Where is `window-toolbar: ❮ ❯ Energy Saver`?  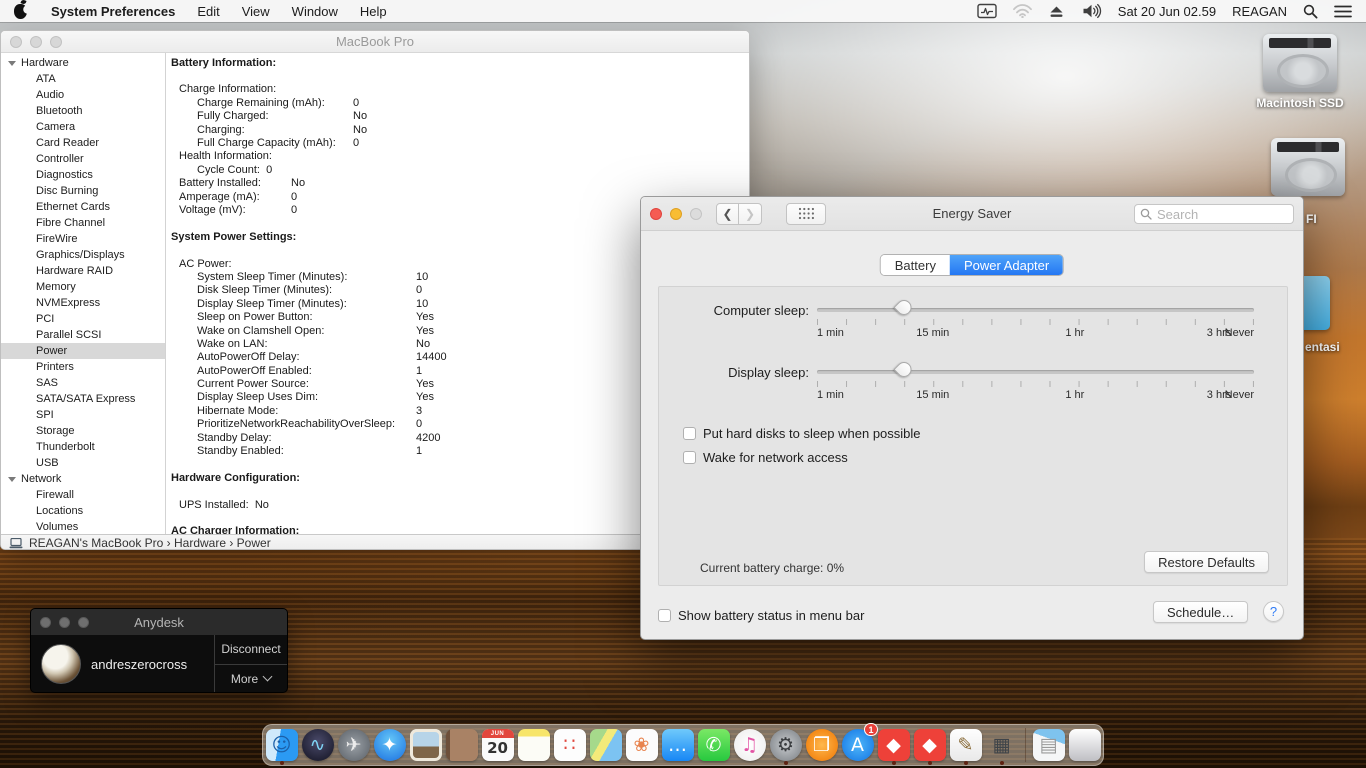 window-toolbar: ❮ ❯ Energy Saver is located at coordinates (972, 214).